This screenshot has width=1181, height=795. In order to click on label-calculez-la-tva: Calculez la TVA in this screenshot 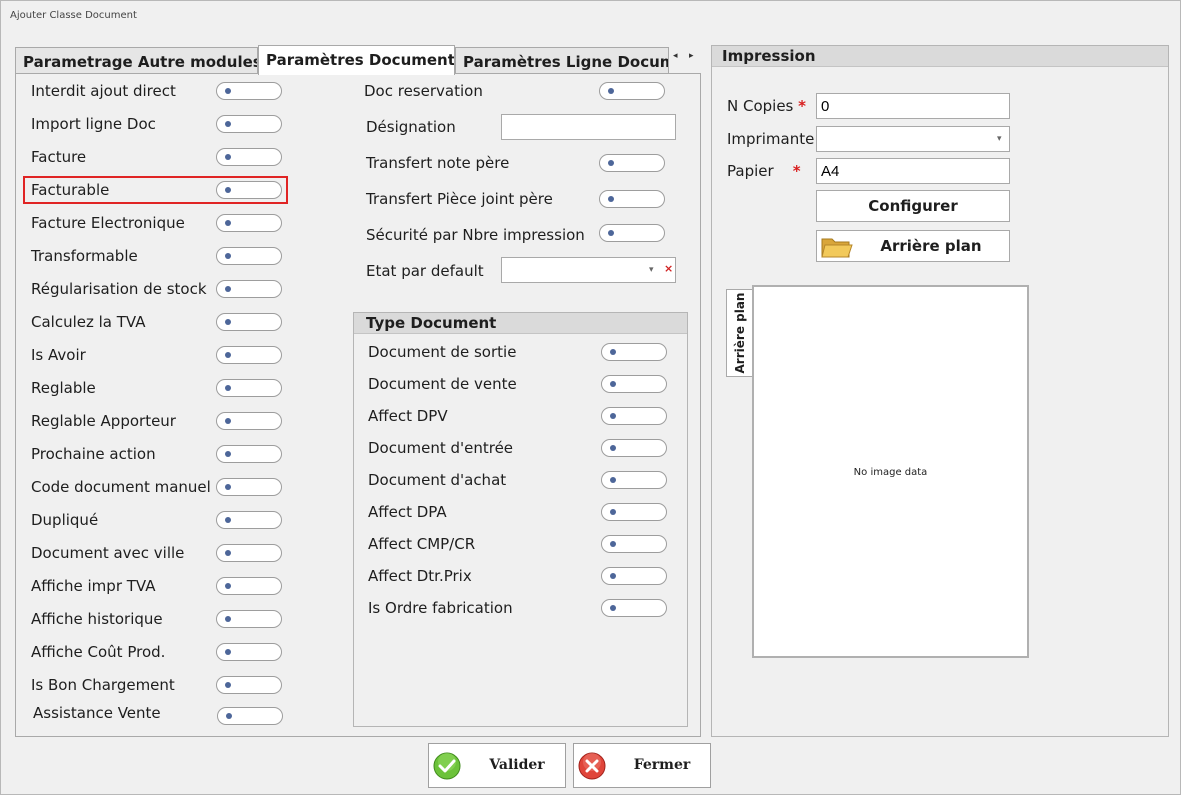, I will do `click(88, 322)`.